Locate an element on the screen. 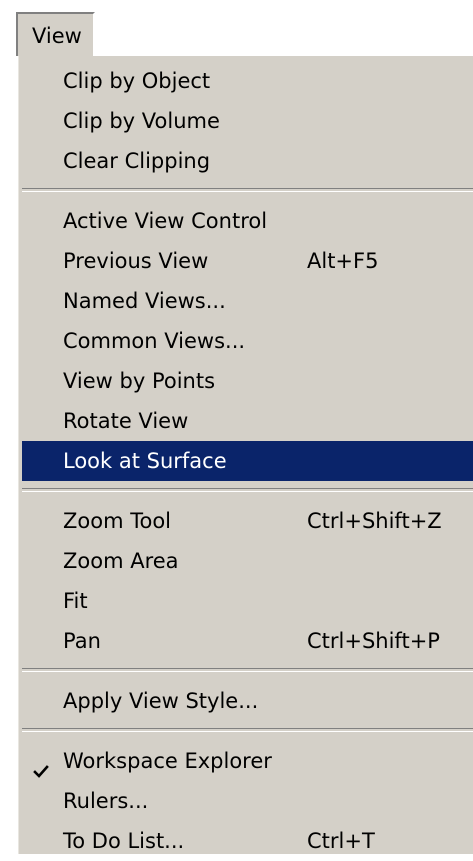 The width and height of the screenshot is (473, 861). menu-item-zoom-area: Zoom Area is located at coordinates (247, 561).